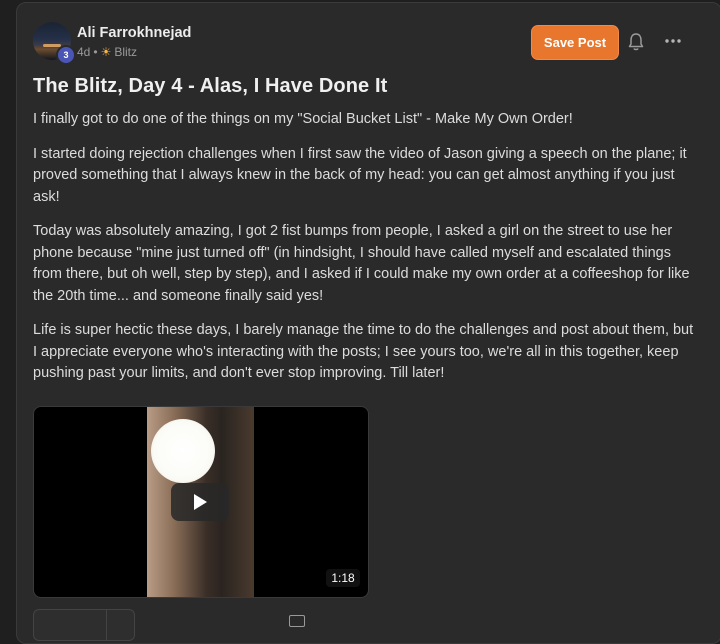 This screenshot has height=644, width=720. I want to click on community-link: Blitz, so click(125, 52).